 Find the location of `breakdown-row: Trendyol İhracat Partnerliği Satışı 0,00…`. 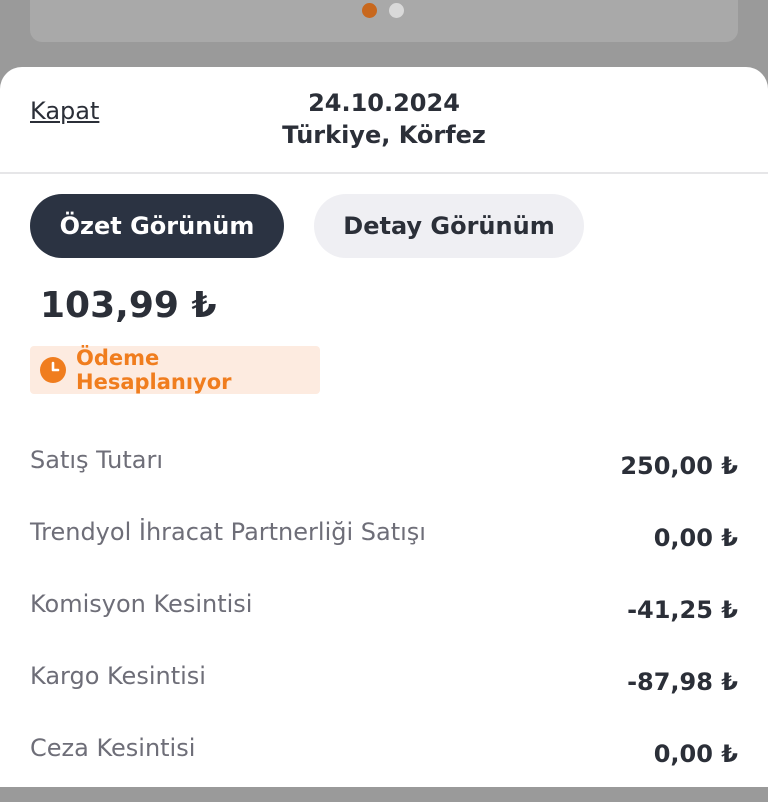

breakdown-row: Trendyol İhracat Partnerliği Satışı 0,00… is located at coordinates (384, 550).